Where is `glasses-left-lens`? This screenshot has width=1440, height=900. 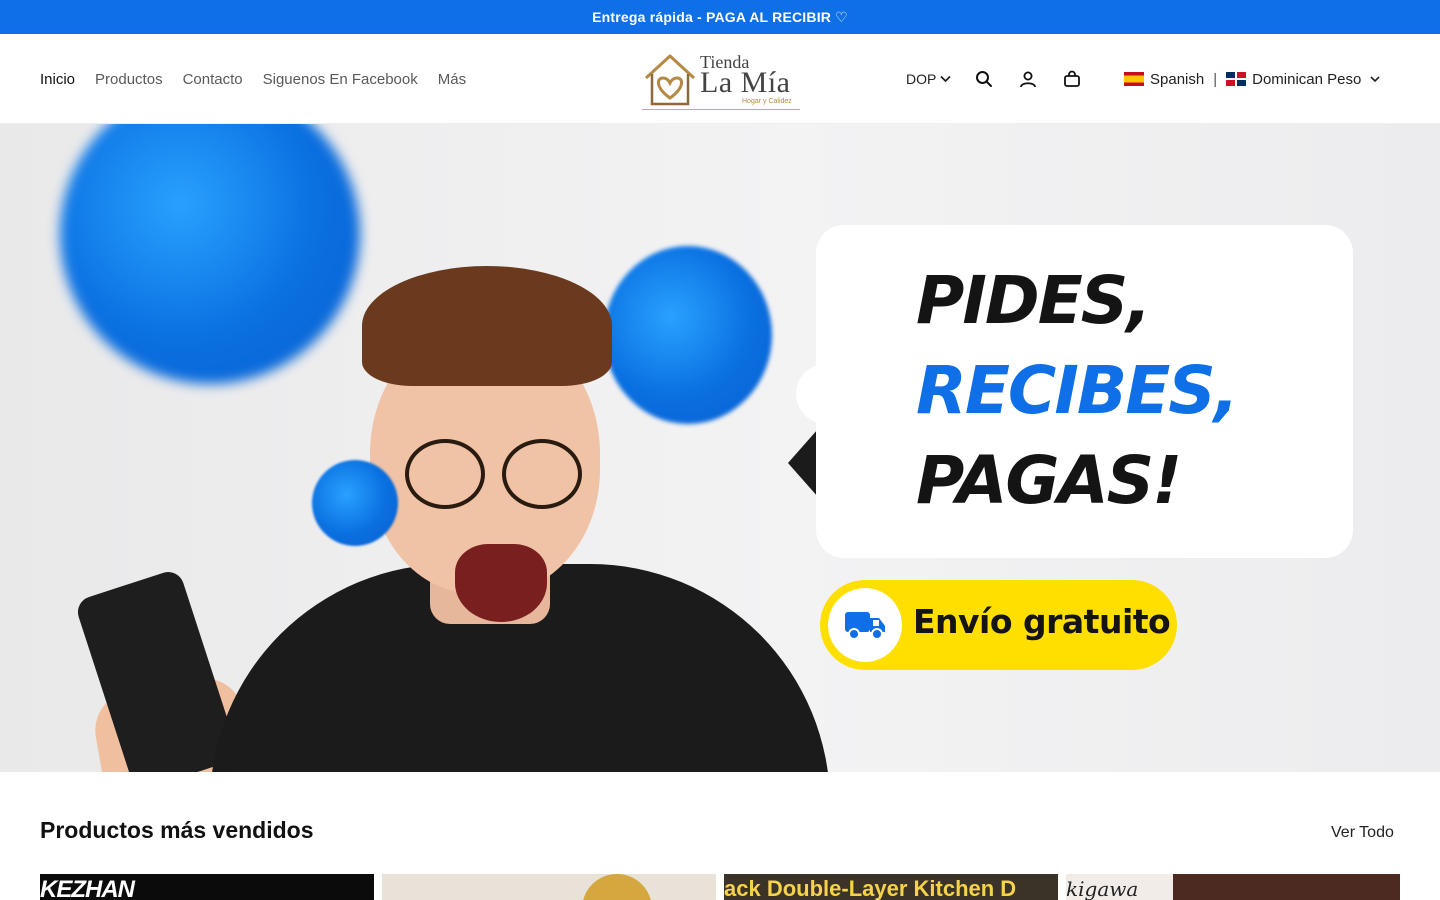
glasses-left-lens is located at coordinates (445, 474).